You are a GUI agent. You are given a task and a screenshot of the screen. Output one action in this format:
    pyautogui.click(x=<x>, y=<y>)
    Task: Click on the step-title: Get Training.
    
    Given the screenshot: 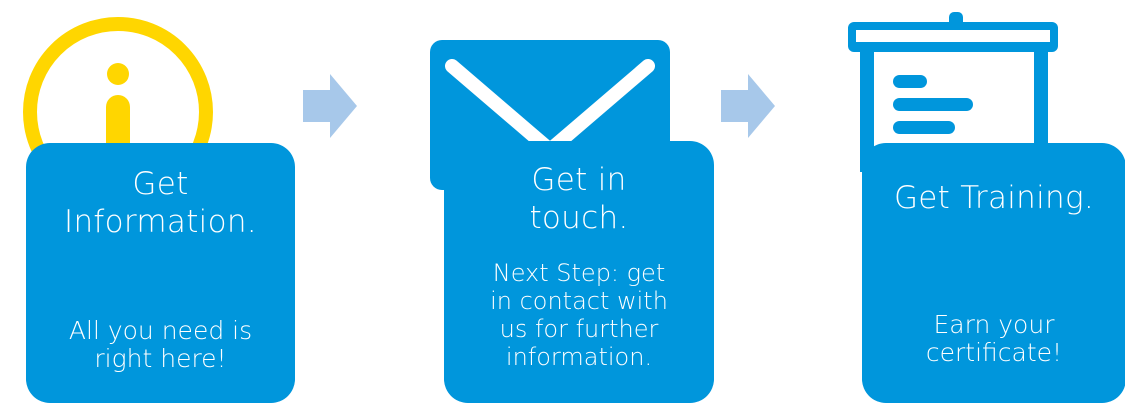 What is the action you would take?
    pyautogui.click(x=994, y=198)
    